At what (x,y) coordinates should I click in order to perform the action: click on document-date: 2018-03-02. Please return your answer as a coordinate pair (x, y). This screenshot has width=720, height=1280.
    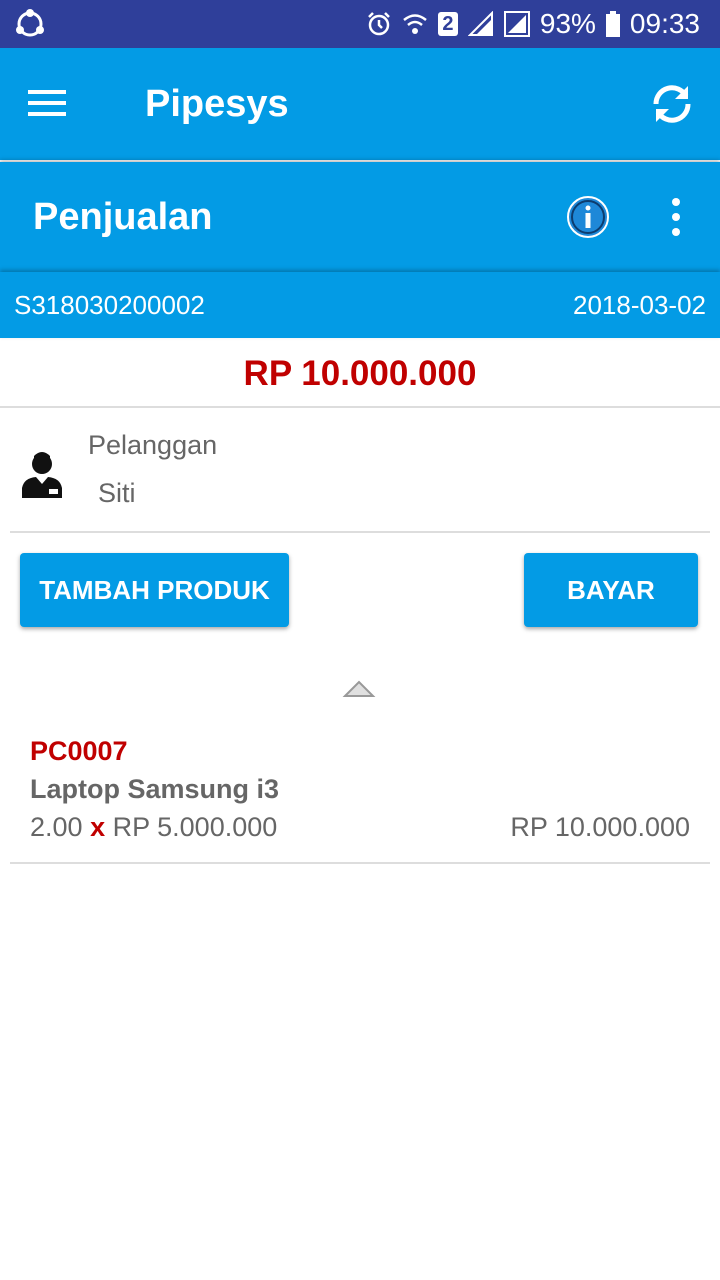
    Looking at the image, I should click on (639, 305).